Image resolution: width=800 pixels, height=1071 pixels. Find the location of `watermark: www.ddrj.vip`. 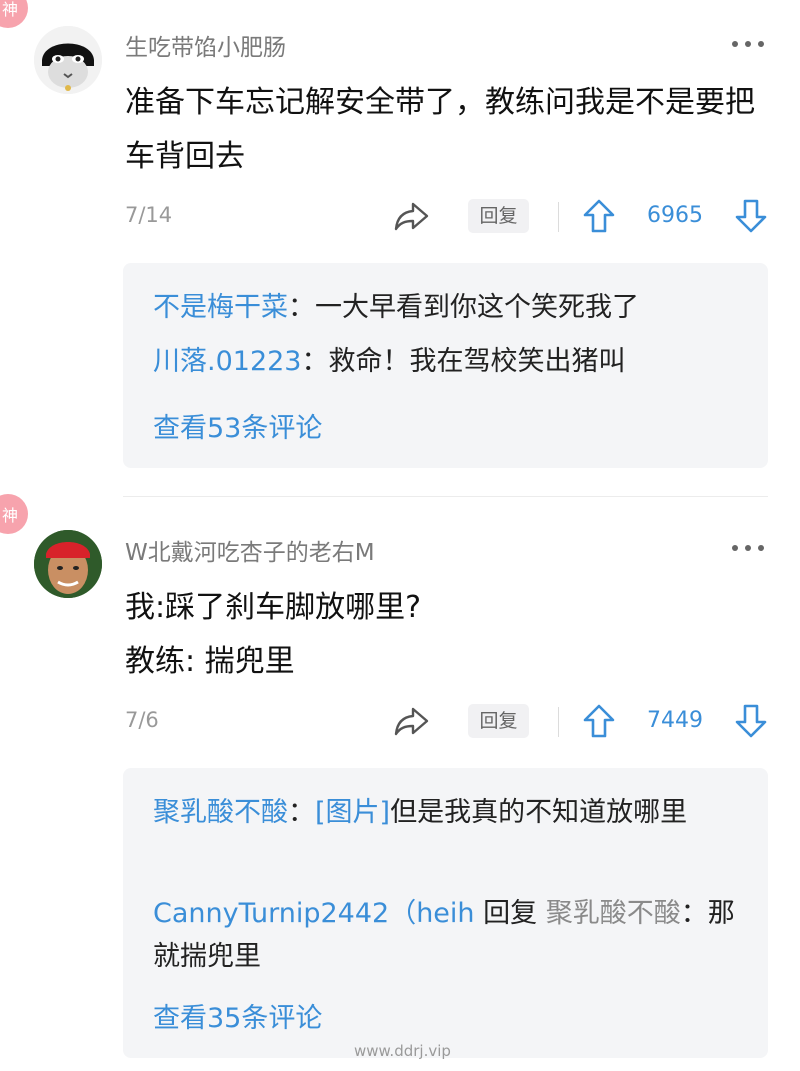

watermark: www.ddrj.vip is located at coordinates (402, 1051).